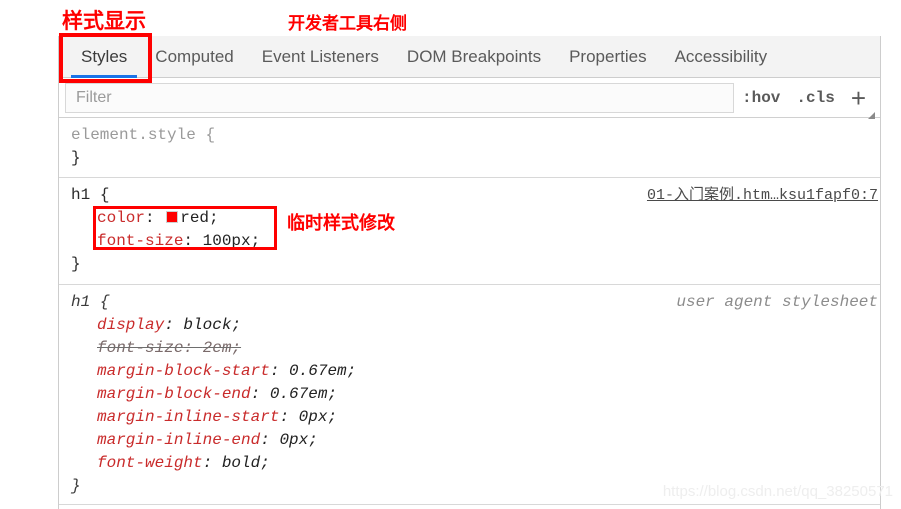 The image size is (901, 509). Describe the element at coordinates (469, 348) in the screenshot. I see `declaration-font-size-overridden: font-size: 2em;` at that location.